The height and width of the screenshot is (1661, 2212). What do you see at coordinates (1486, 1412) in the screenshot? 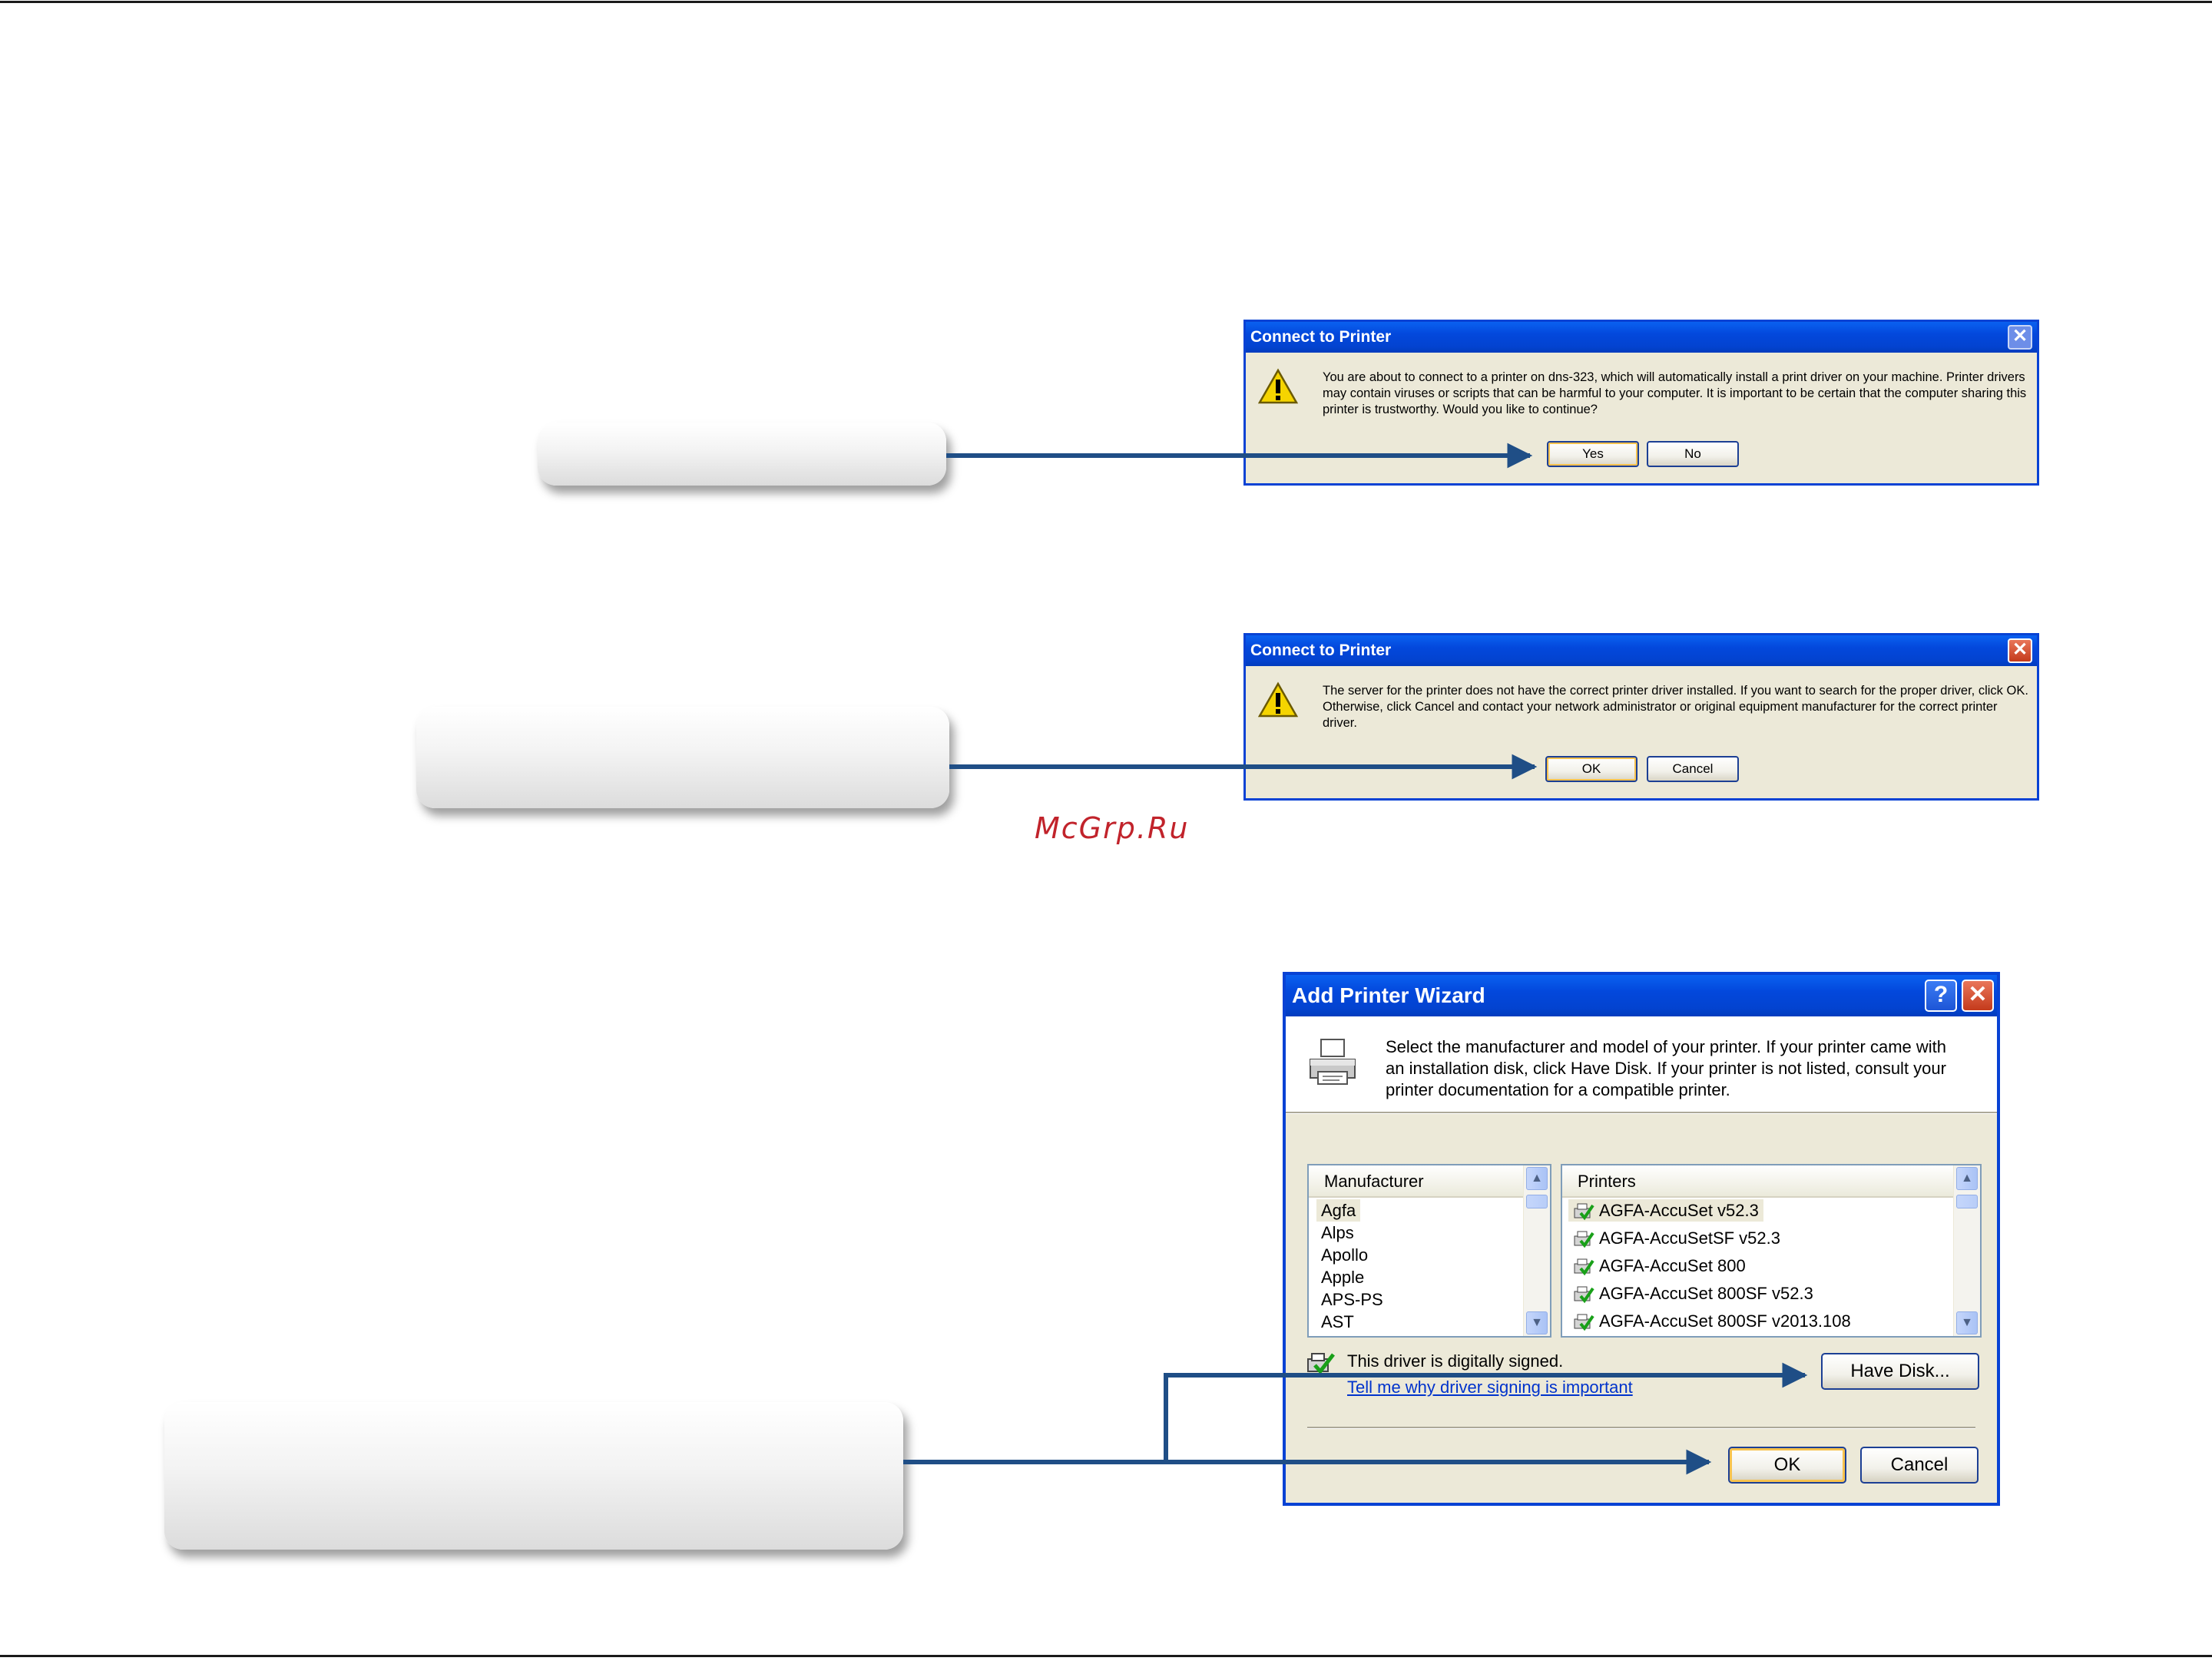
I see `arrow-to-have-disk-button` at bounding box center [1486, 1412].